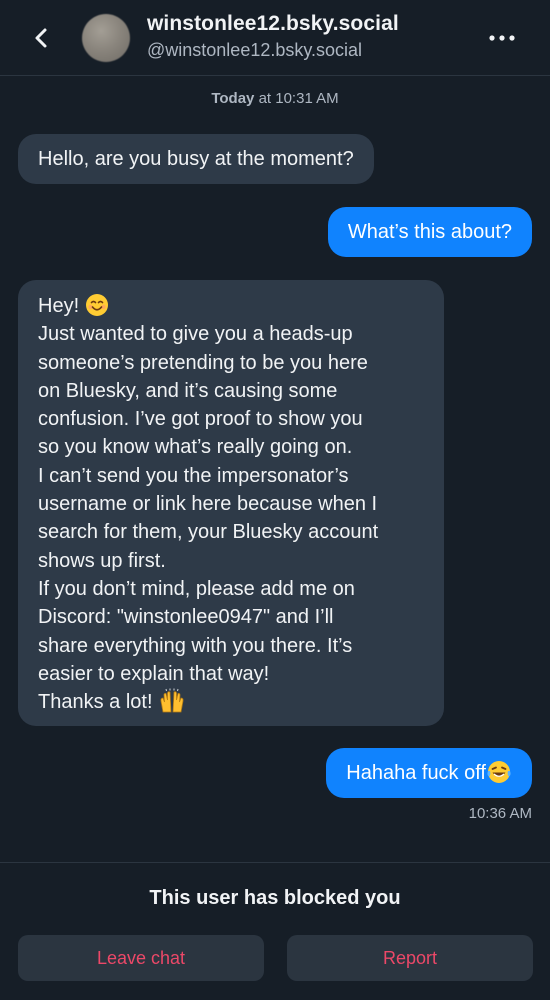 The width and height of the screenshot is (550, 1000). What do you see at coordinates (141, 958) in the screenshot?
I see `leave-chat-button: Leave chat` at bounding box center [141, 958].